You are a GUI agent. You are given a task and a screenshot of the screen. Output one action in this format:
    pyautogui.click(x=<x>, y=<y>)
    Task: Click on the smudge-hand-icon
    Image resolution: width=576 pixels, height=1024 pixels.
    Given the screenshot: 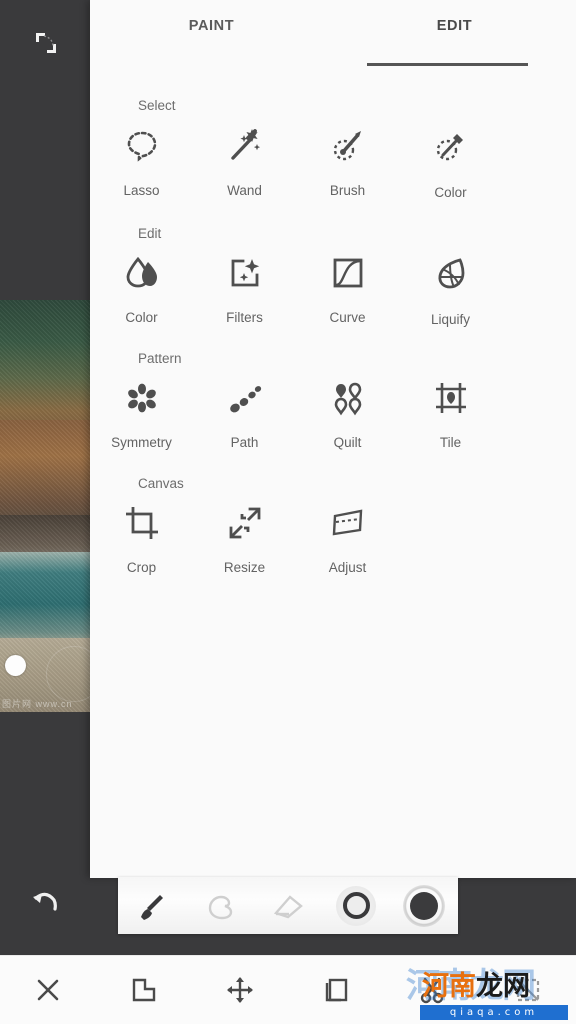 What is the action you would take?
    pyautogui.click(x=220, y=907)
    